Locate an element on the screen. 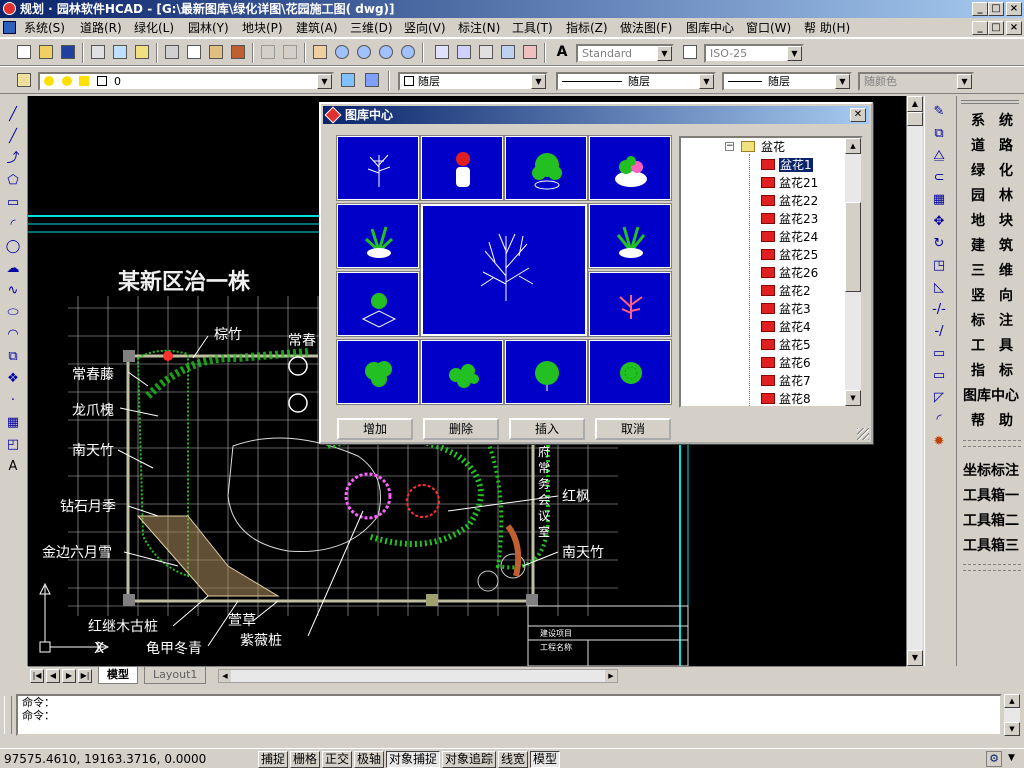 The image size is (1024, 768). region-icon: ◰ is located at coordinates (13, 445).